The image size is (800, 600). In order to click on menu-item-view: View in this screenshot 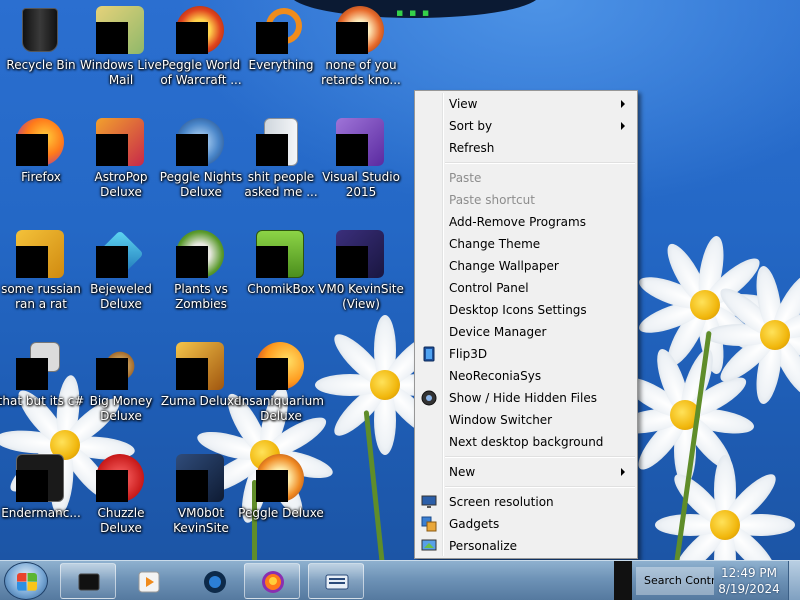, I will do `click(526, 104)`.